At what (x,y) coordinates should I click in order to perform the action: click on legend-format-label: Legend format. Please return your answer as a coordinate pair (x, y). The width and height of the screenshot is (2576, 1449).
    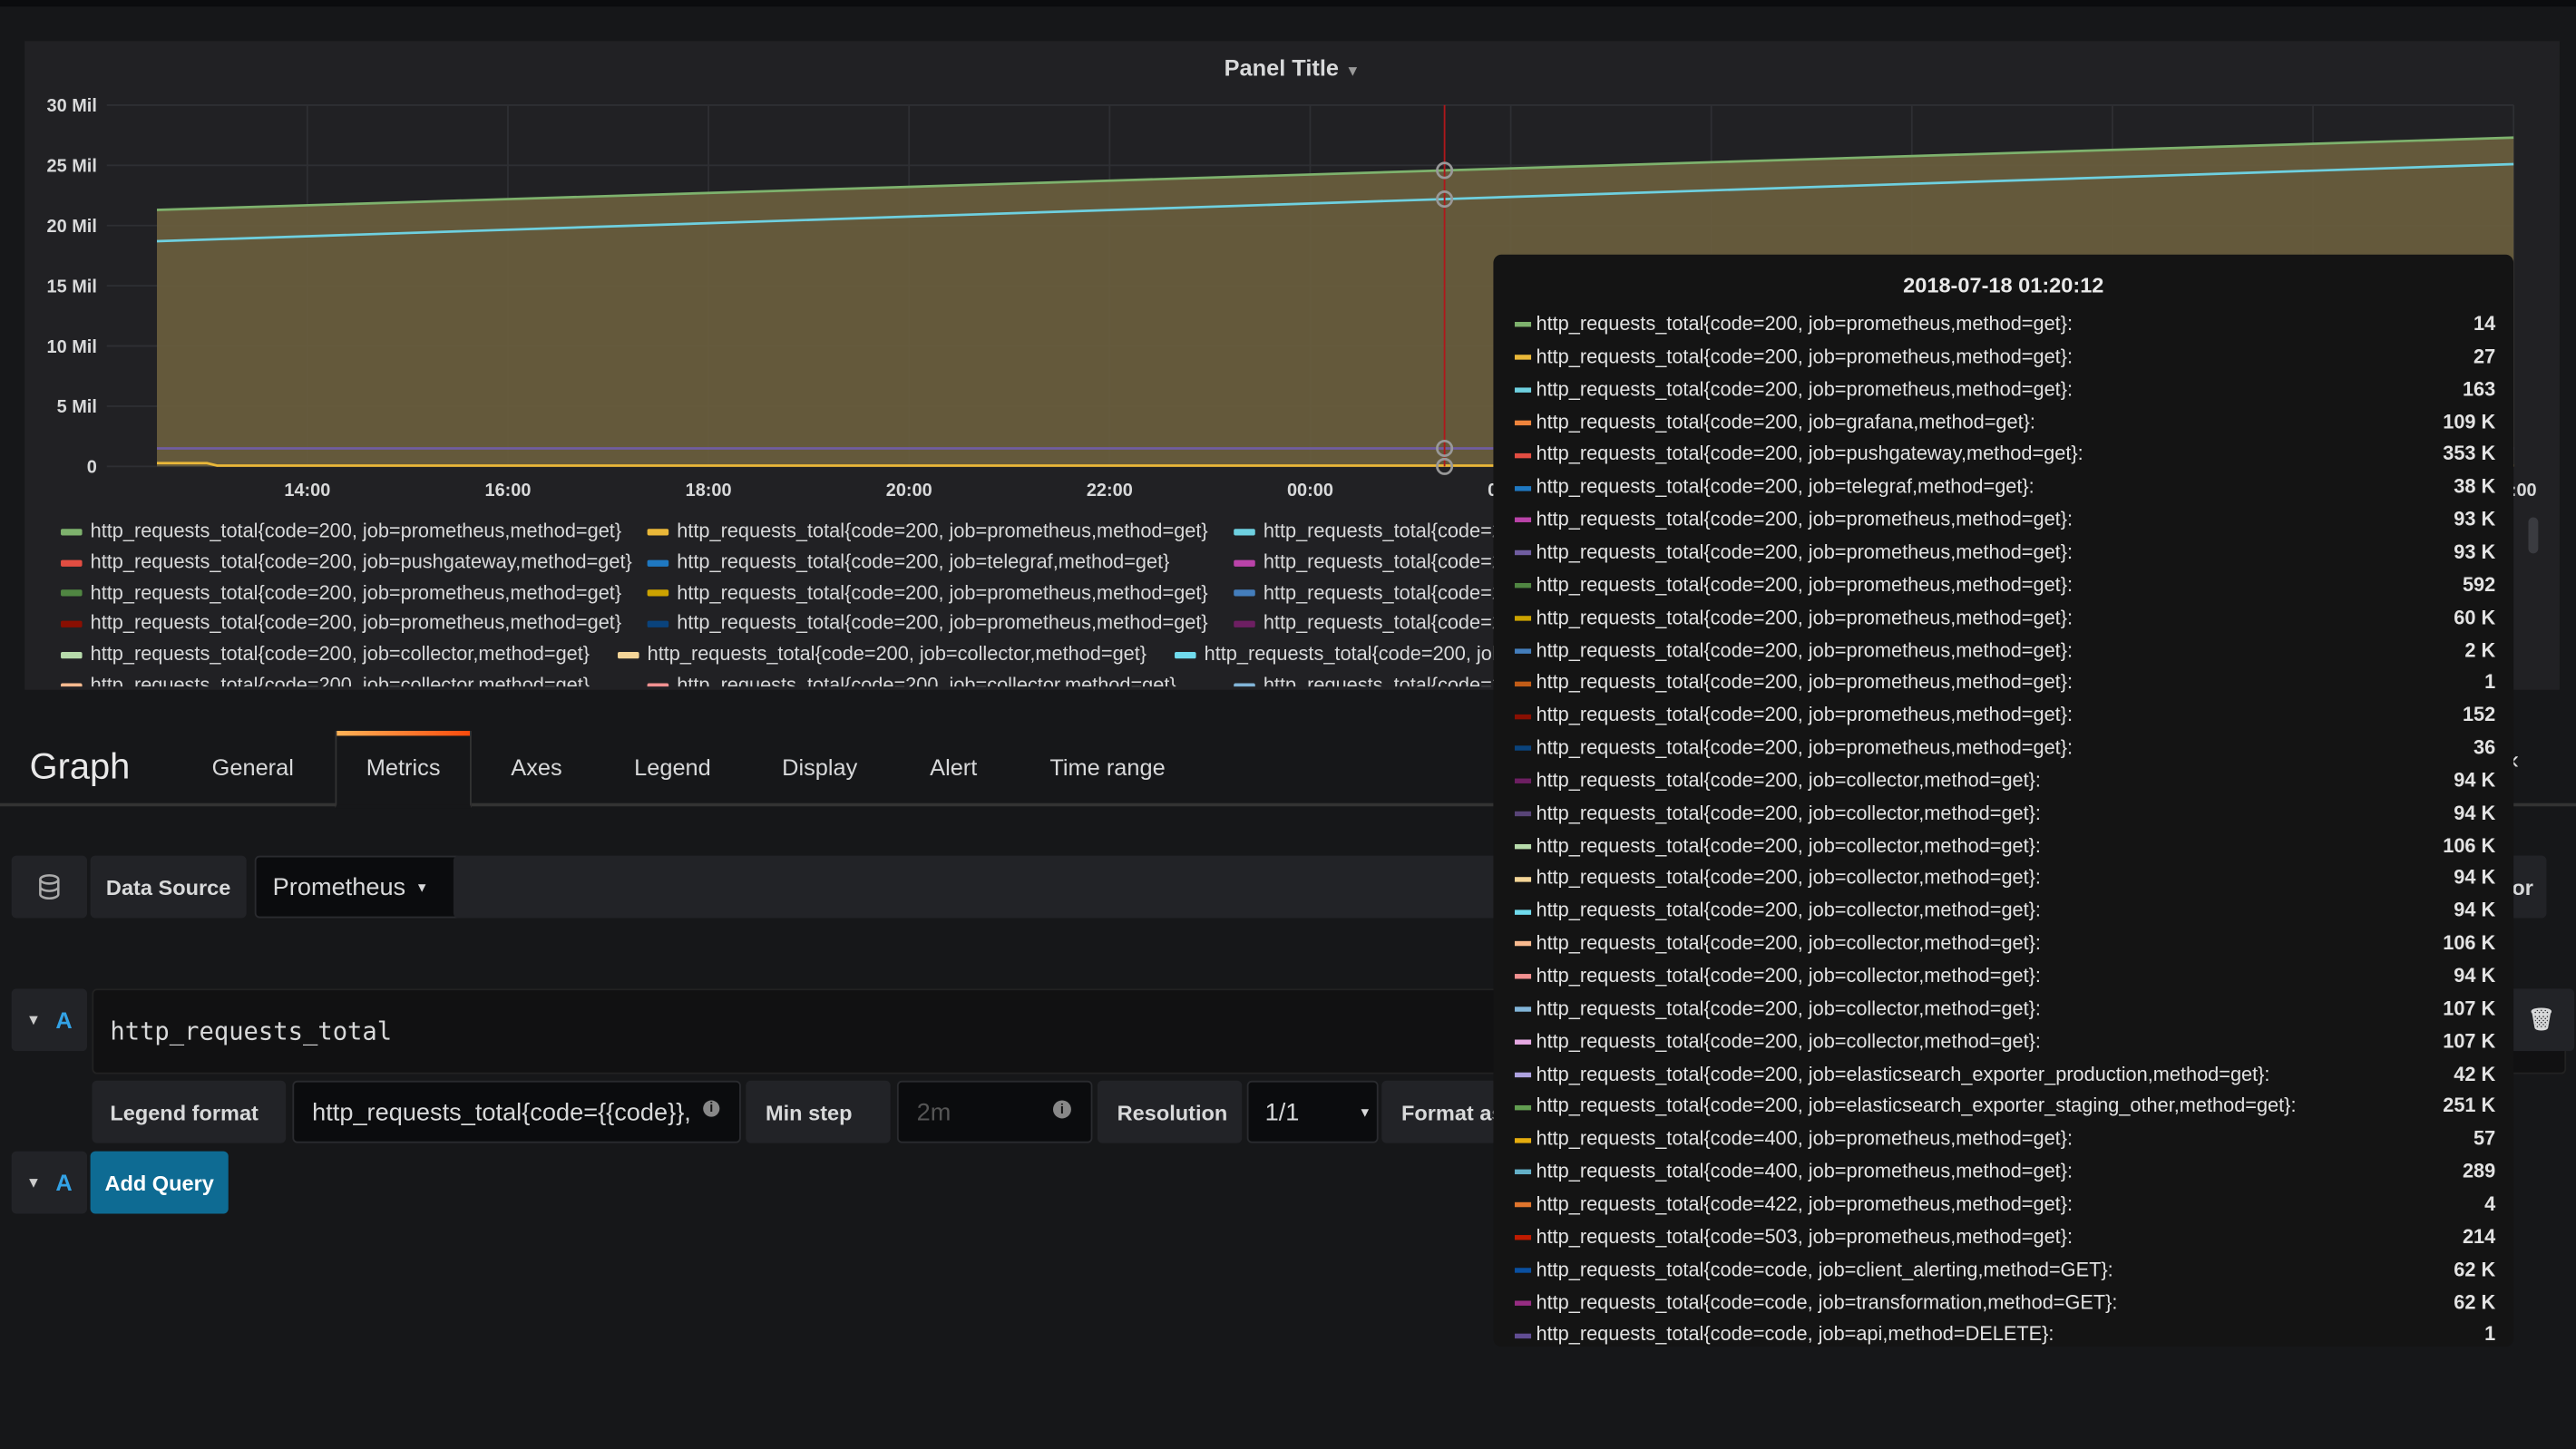
    Looking at the image, I should click on (189, 1112).